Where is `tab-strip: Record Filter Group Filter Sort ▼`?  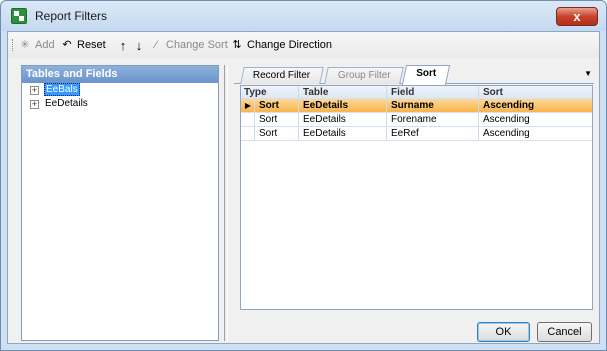 tab-strip: Record Filter Group Filter Sort ▼ is located at coordinates (414, 73).